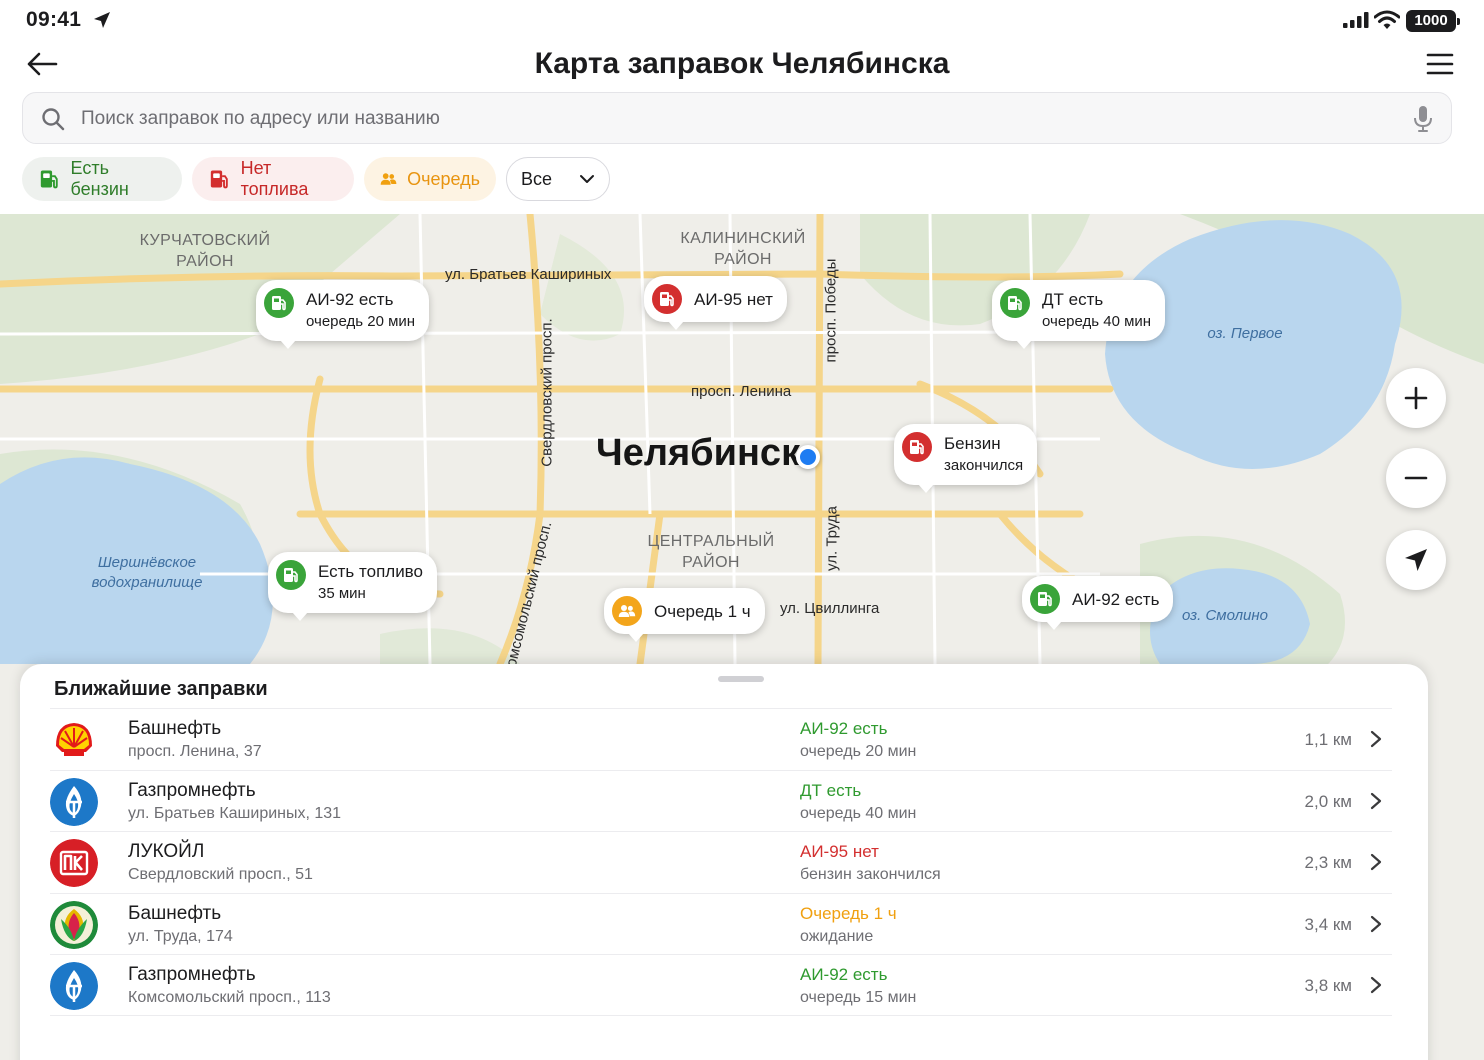  What do you see at coordinates (1433, 21) in the screenshot?
I see `battery-indicator: 1000` at bounding box center [1433, 21].